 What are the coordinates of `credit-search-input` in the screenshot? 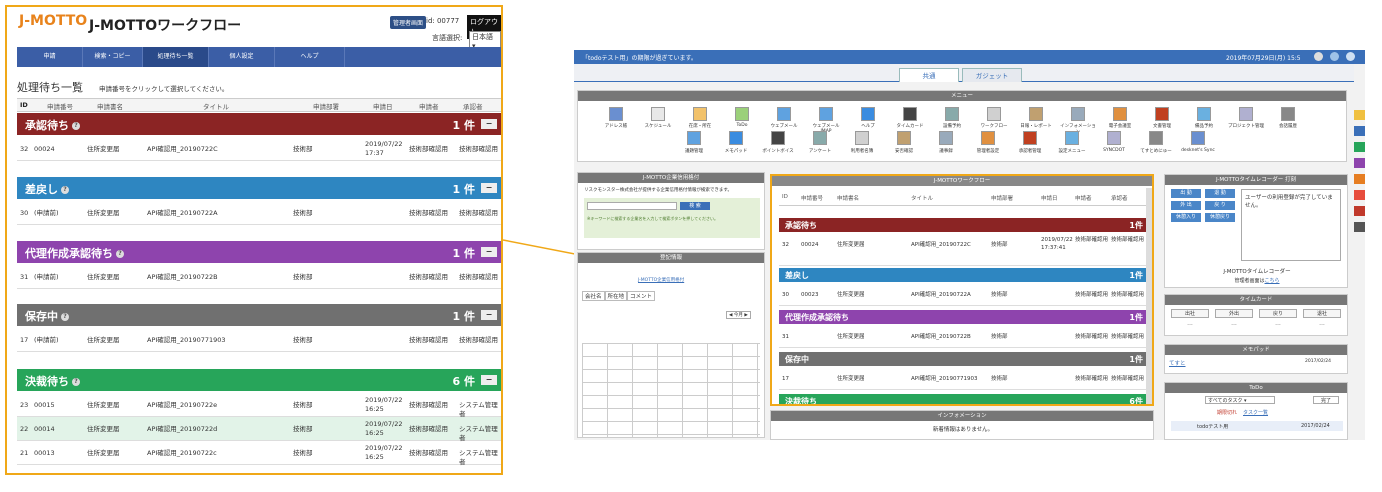 It's located at (632, 206).